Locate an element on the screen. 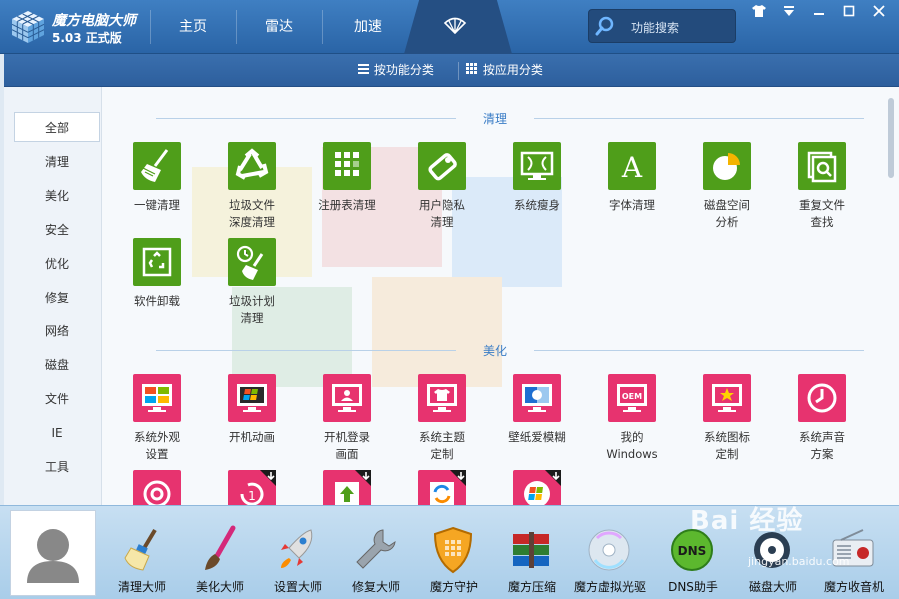  tile-system-icons is located at coordinates (727, 398).